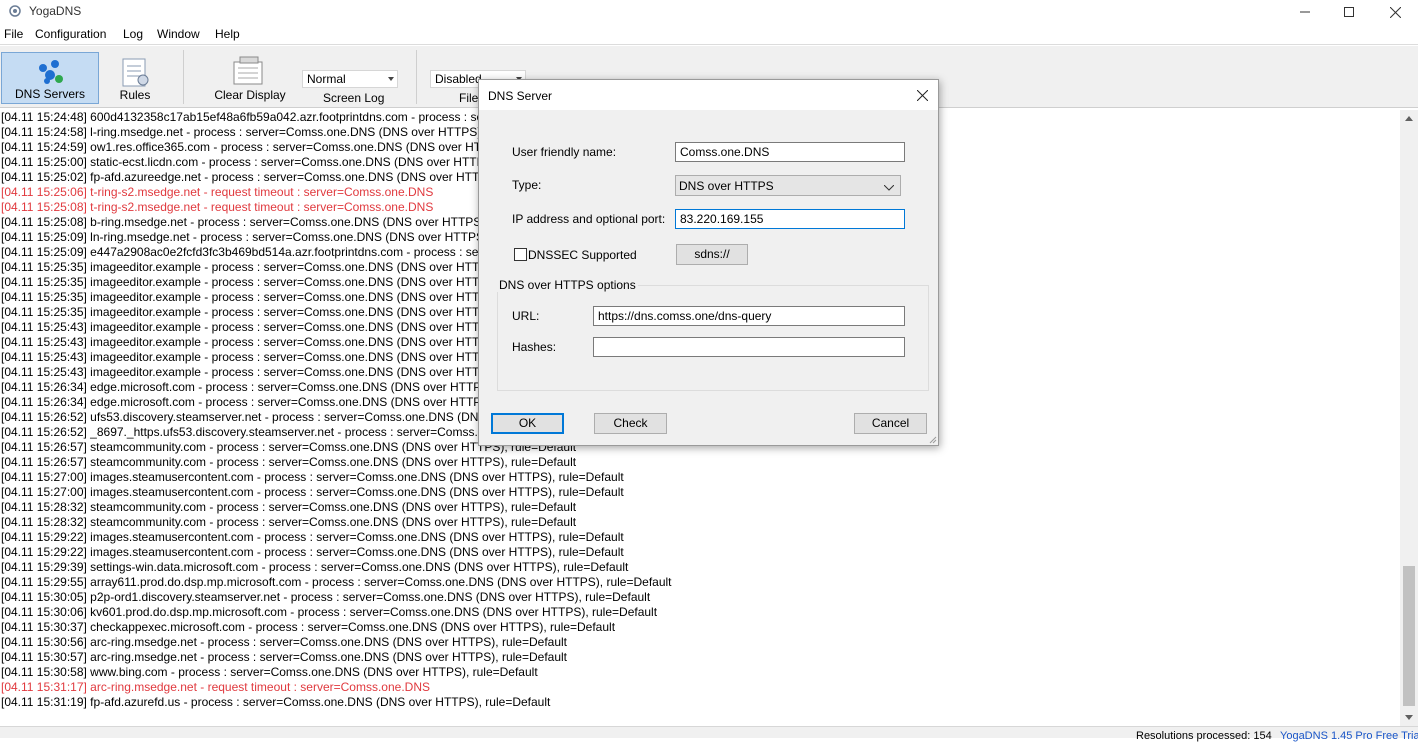 The width and height of the screenshot is (1418, 742). Describe the element at coordinates (788, 185) in the screenshot. I see `type-select: DNS over HTTPS` at that location.